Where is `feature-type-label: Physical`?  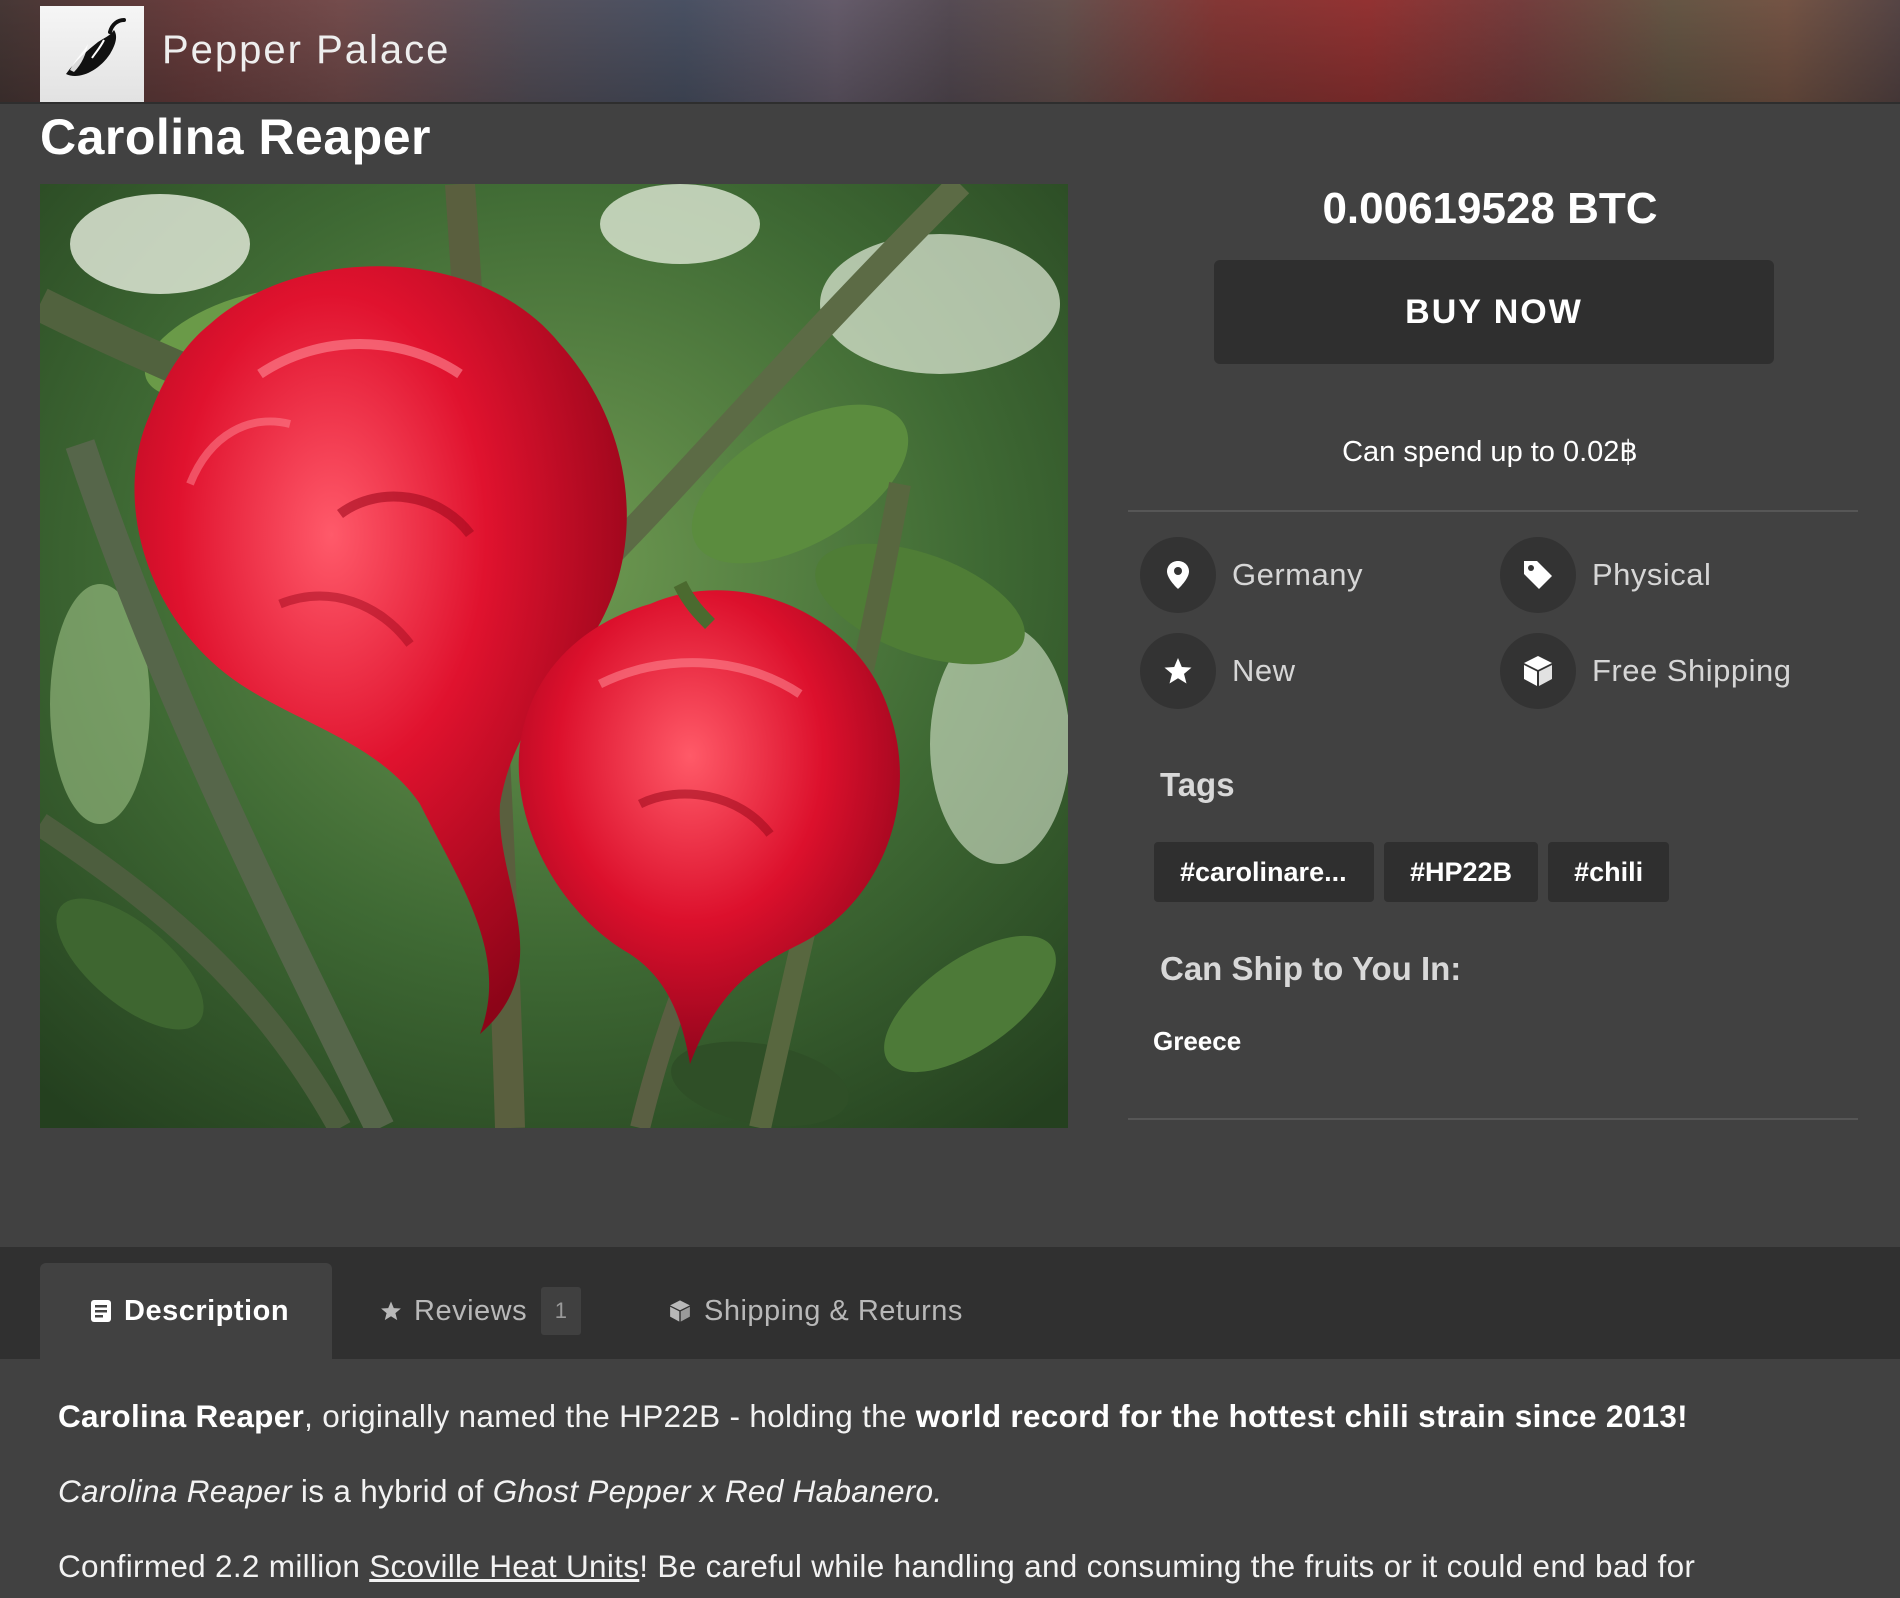 feature-type-label: Physical is located at coordinates (1652, 574).